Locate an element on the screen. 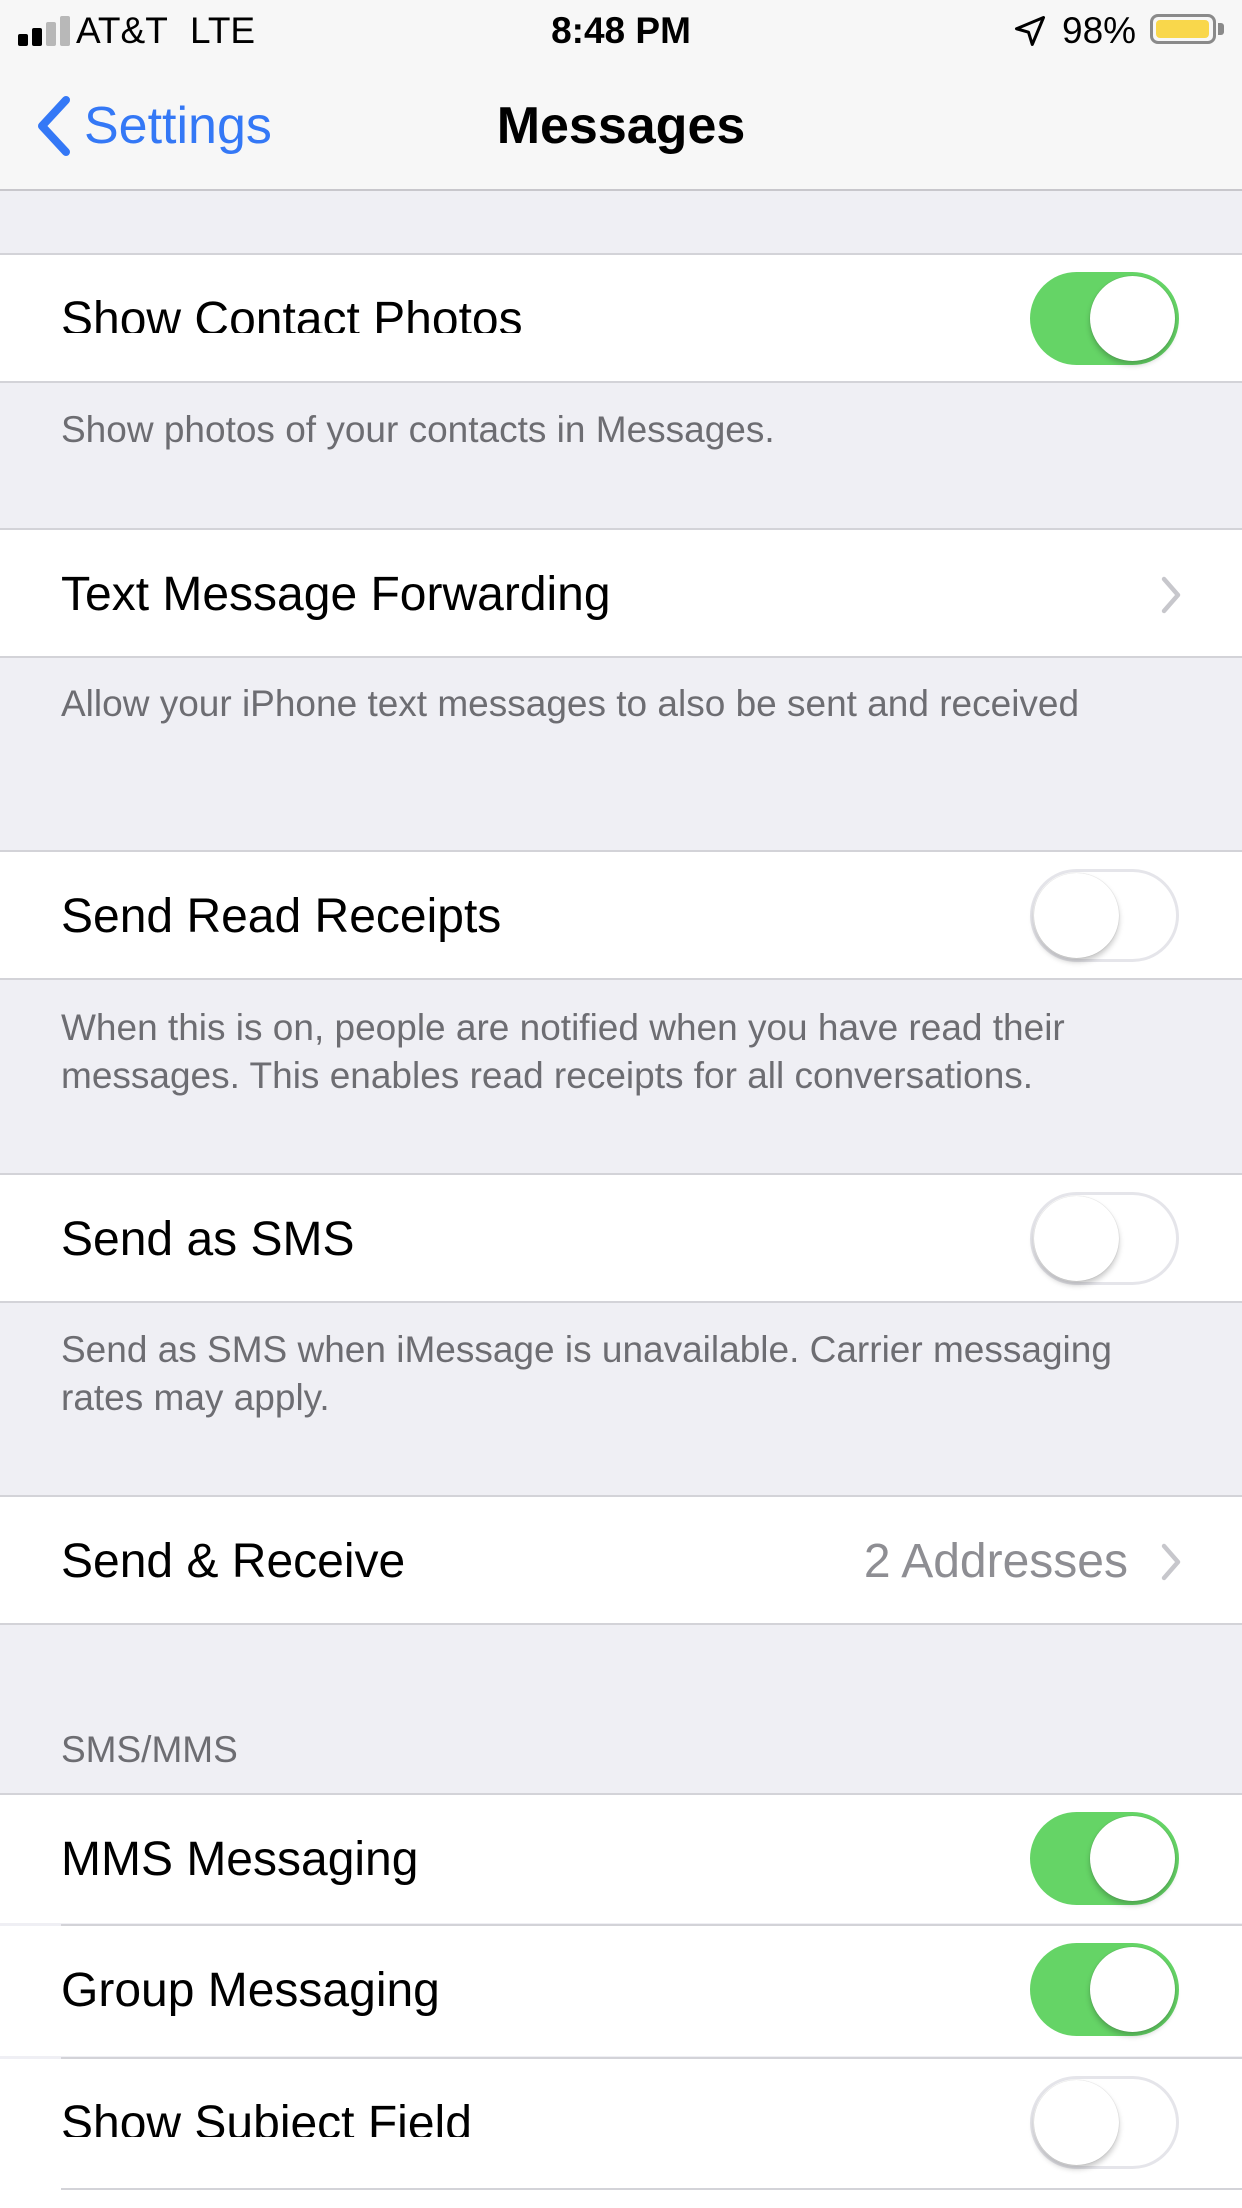  page-title: Messages is located at coordinates (621, 126).